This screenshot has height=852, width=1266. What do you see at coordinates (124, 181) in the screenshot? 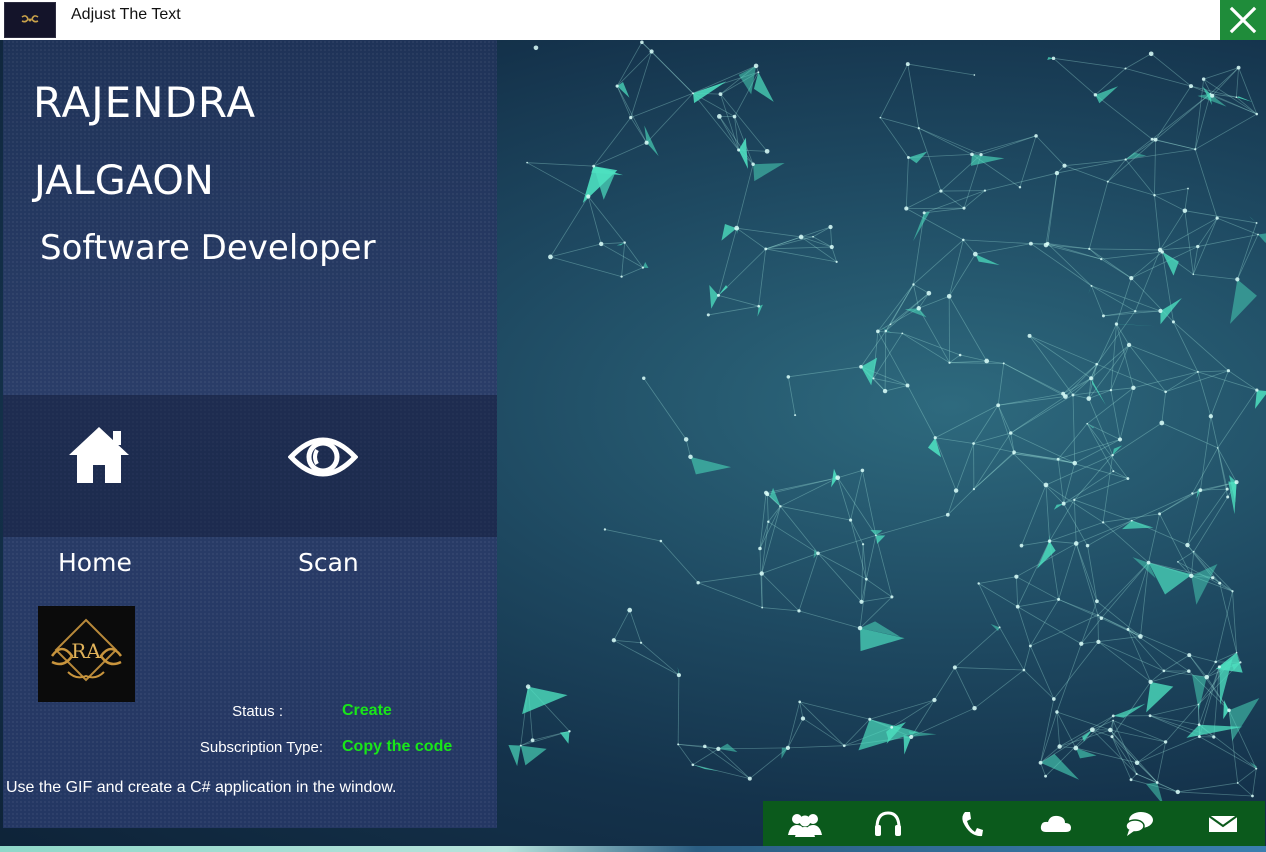
I see `profile-city: JALGAON` at bounding box center [124, 181].